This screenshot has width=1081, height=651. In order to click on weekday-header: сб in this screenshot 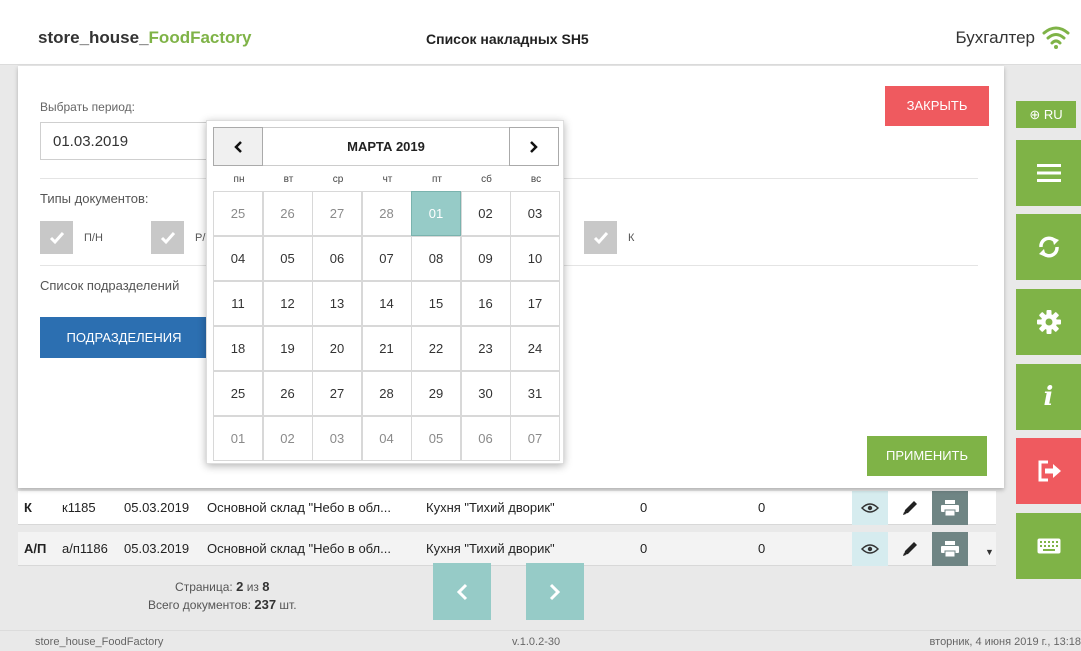, I will do `click(486, 179)`.